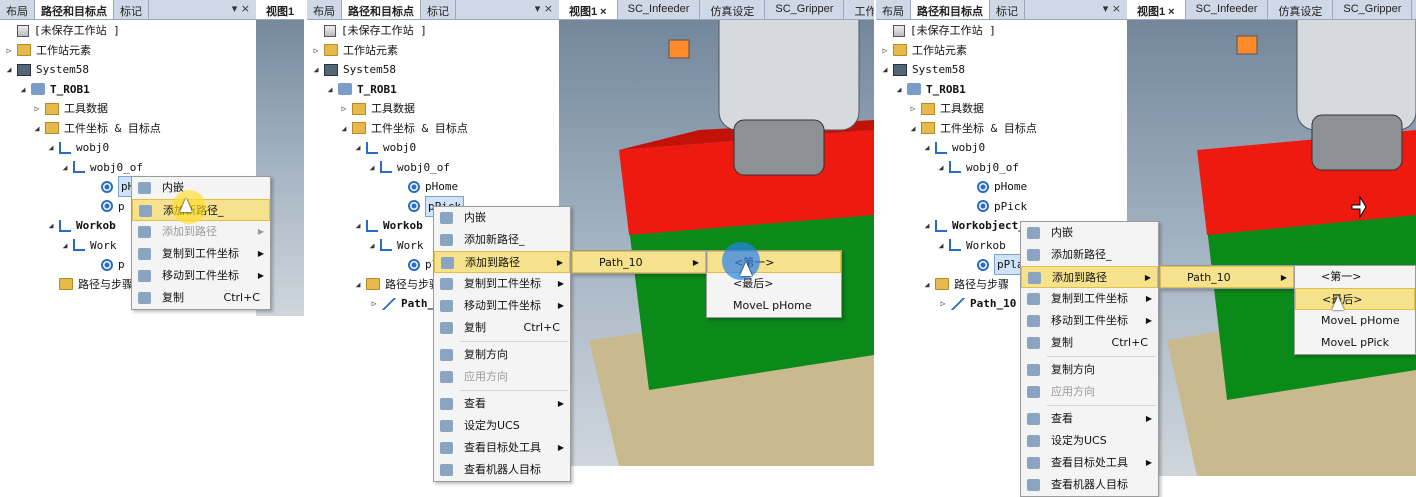 The width and height of the screenshot is (1416, 497). What do you see at coordinates (805, 9) in the screenshot?
I see `view-tab: SC_Gripper` at bounding box center [805, 9].